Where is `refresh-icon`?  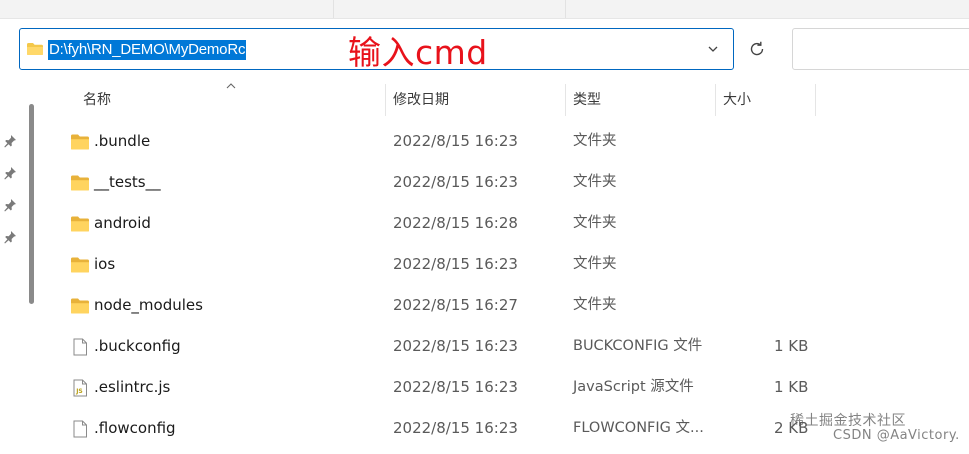 refresh-icon is located at coordinates (757, 48).